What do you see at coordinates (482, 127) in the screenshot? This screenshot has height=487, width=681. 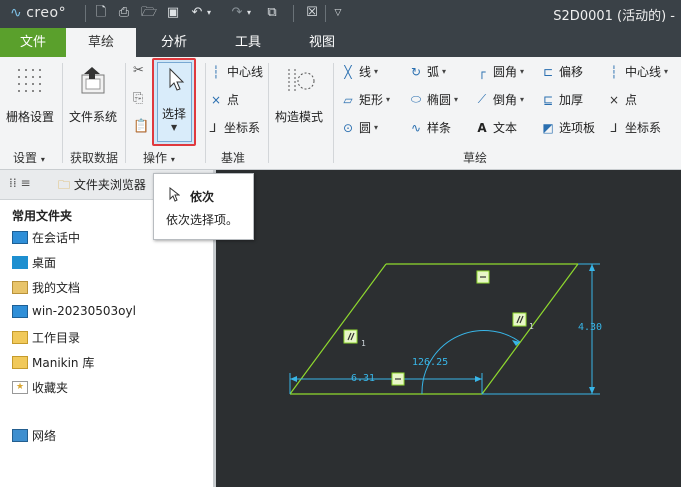 I see `text-icon: A` at bounding box center [482, 127].